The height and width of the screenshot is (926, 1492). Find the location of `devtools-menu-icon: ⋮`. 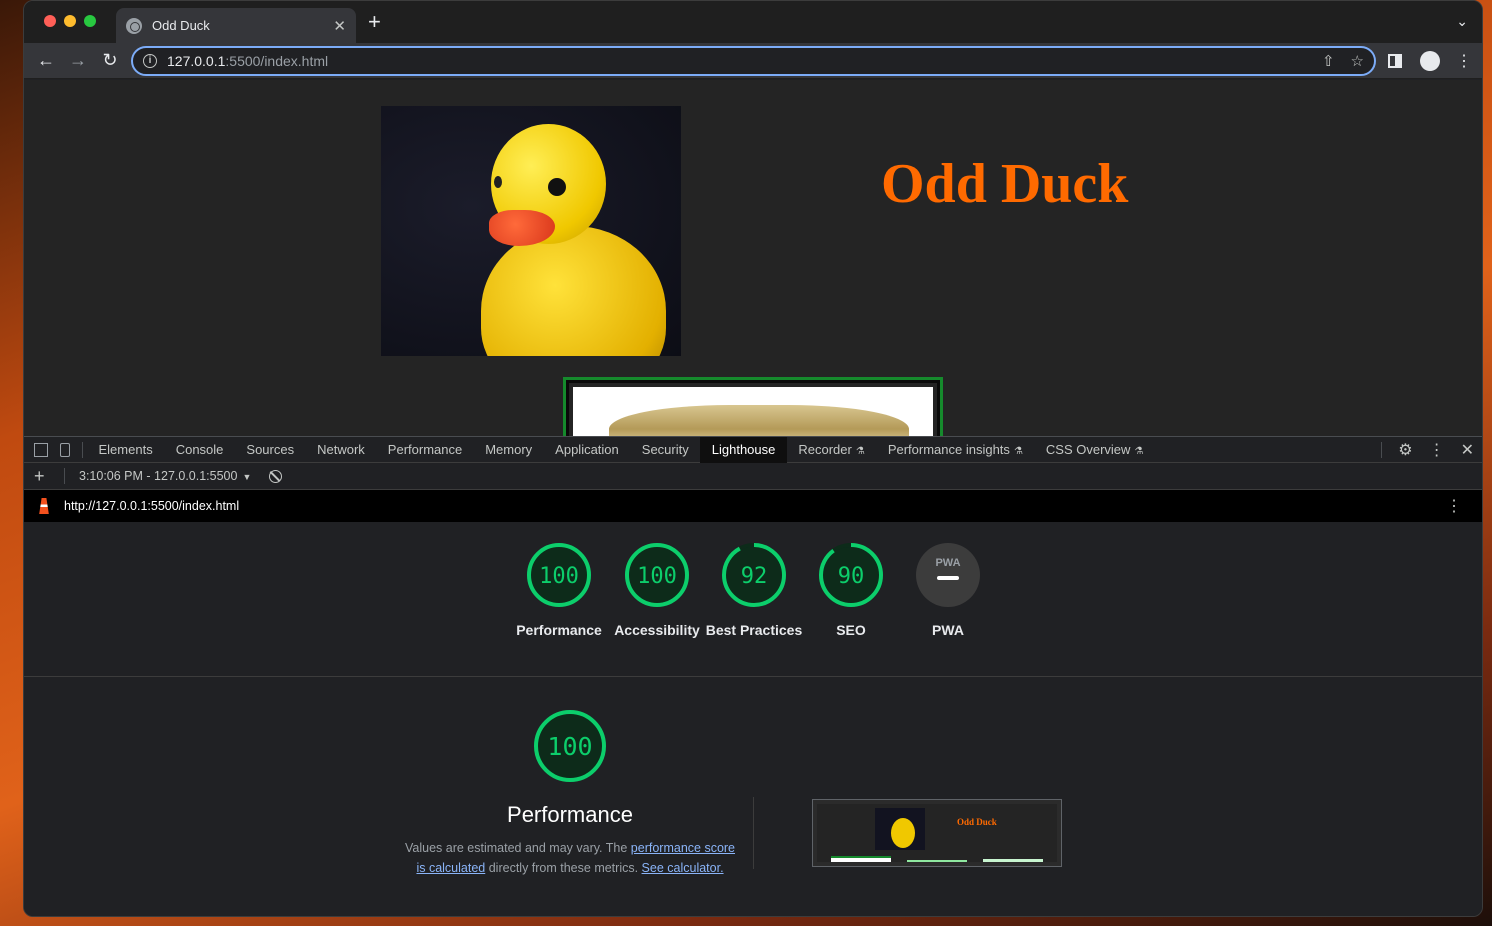

devtools-menu-icon: ⋮ is located at coordinates (1437, 450).